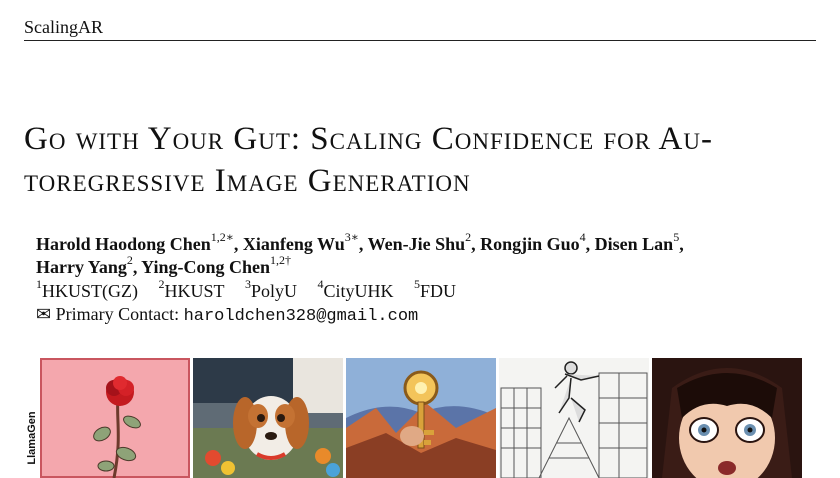  What do you see at coordinates (727, 418) in the screenshot?
I see `anime-image` at bounding box center [727, 418].